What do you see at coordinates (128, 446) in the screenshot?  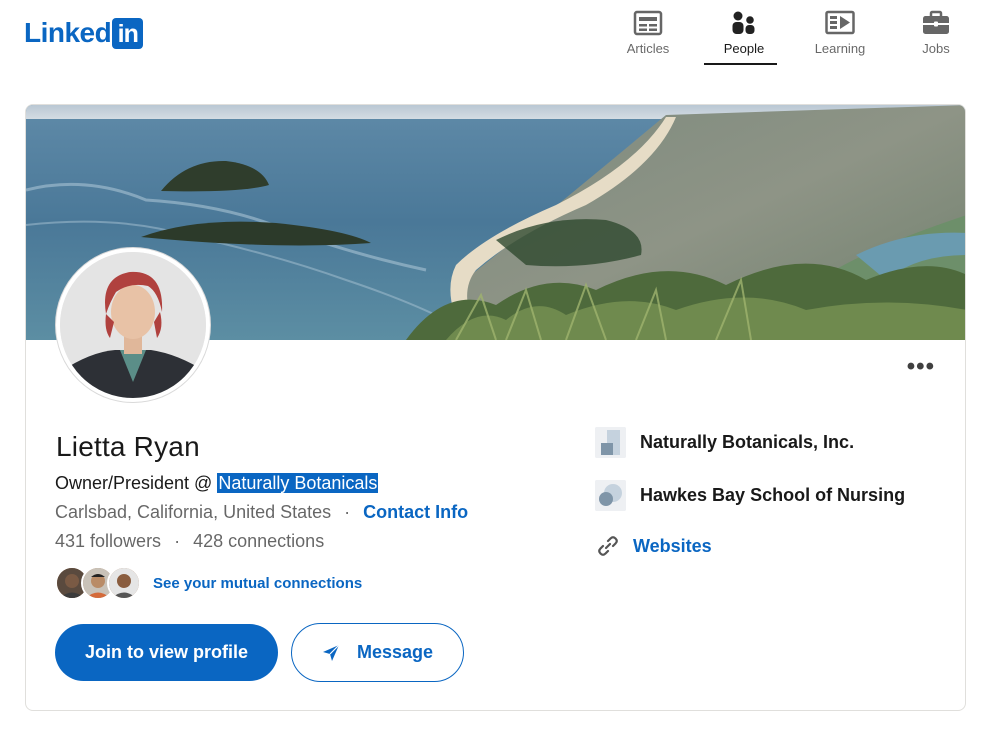 I see `profile-name: Lietta Ryan` at bounding box center [128, 446].